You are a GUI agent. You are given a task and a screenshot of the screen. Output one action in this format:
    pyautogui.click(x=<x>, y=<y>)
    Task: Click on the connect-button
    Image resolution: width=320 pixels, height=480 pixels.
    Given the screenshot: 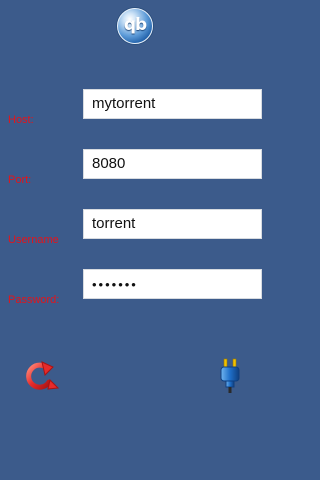 What is the action you would take?
    pyautogui.click(x=230, y=375)
    